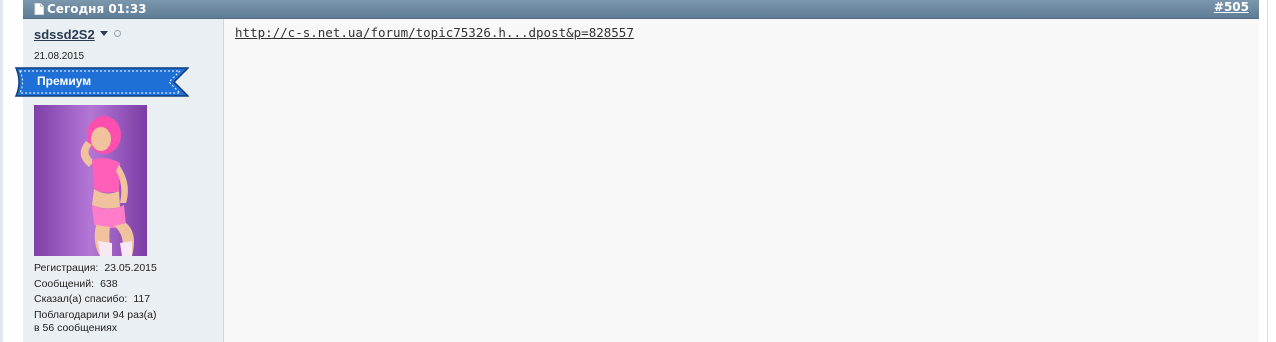 The image size is (1276, 342). Describe the element at coordinates (59, 56) in the screenshot. I see `user-date: 21.08.2015` at that location.